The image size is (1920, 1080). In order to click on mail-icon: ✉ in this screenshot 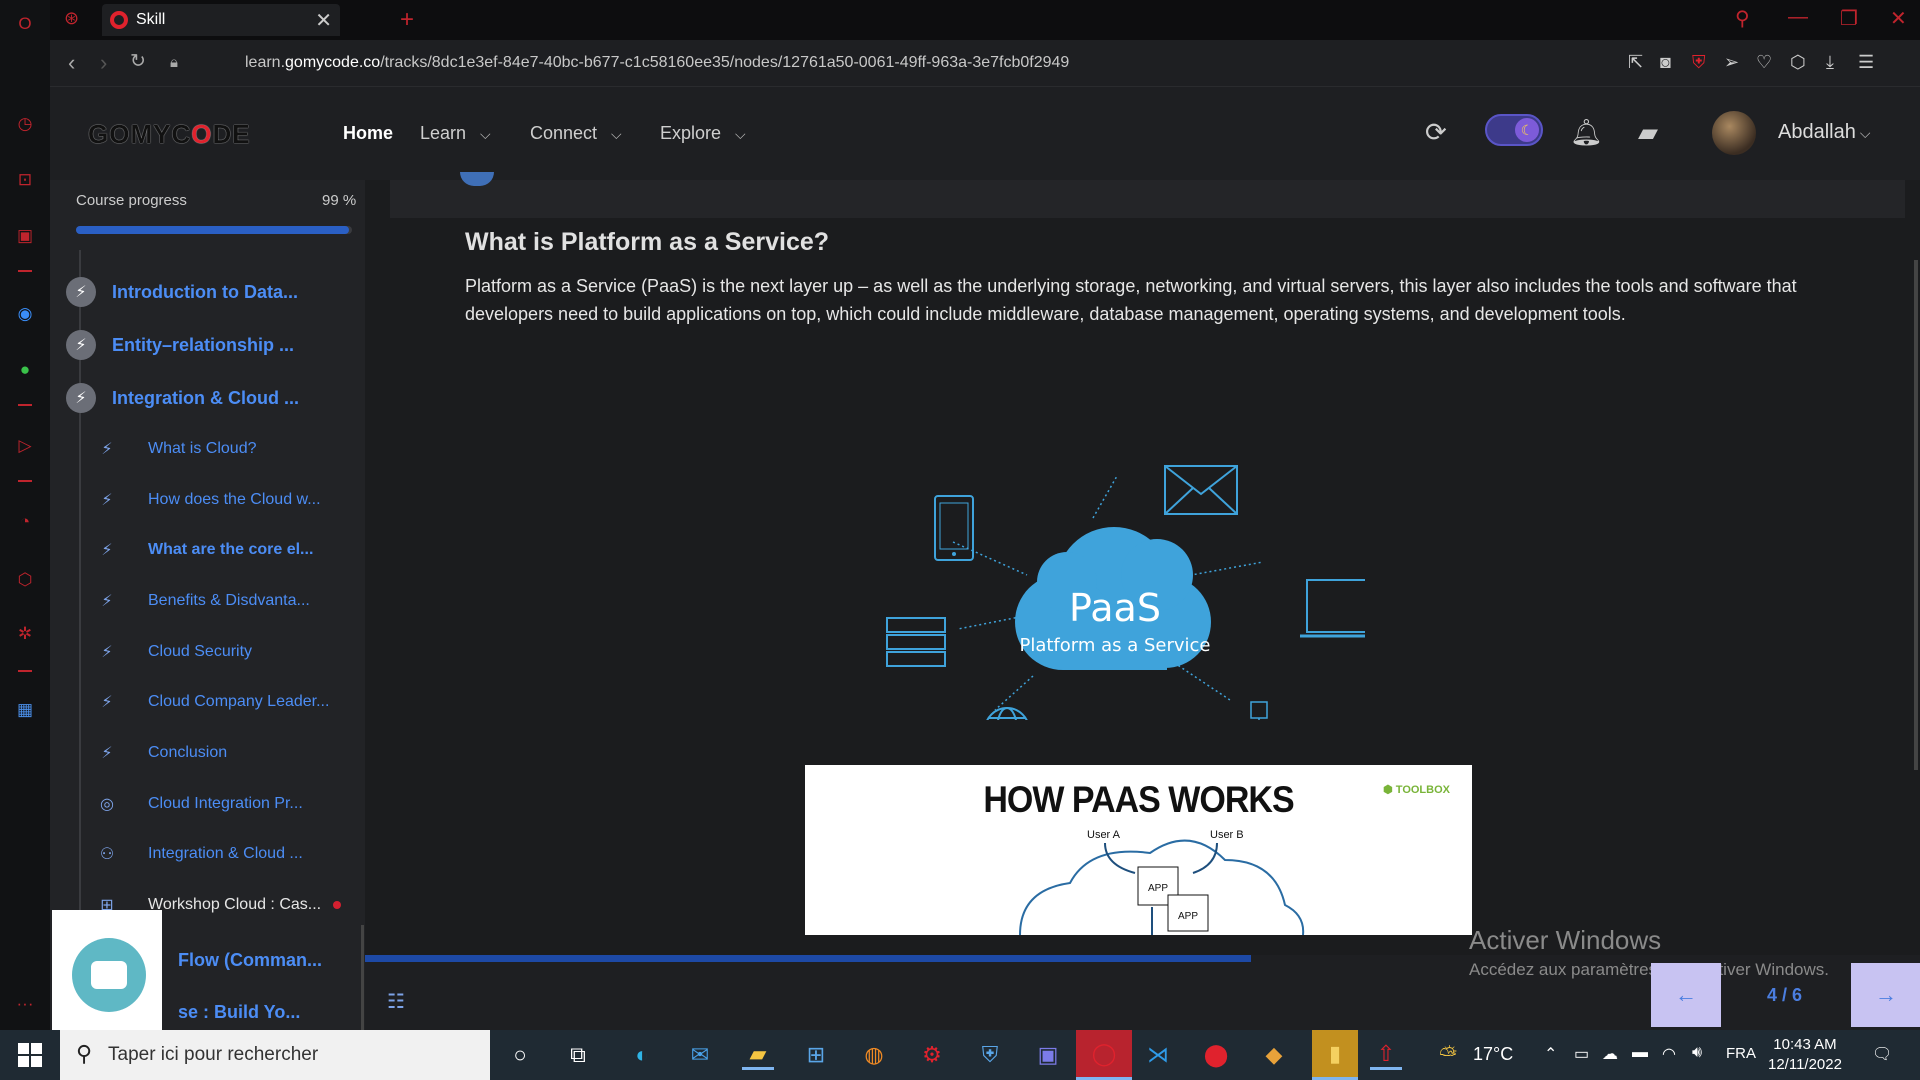, I will do `click(700, 1055)`.